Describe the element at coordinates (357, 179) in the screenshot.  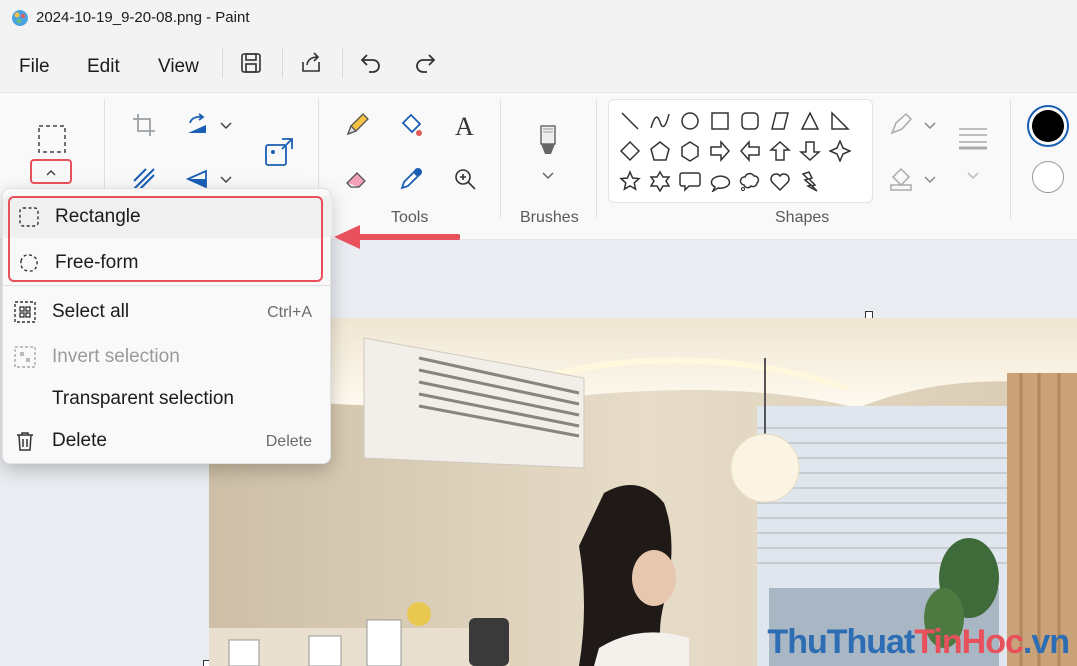
I see `eraser-icon` at that location.